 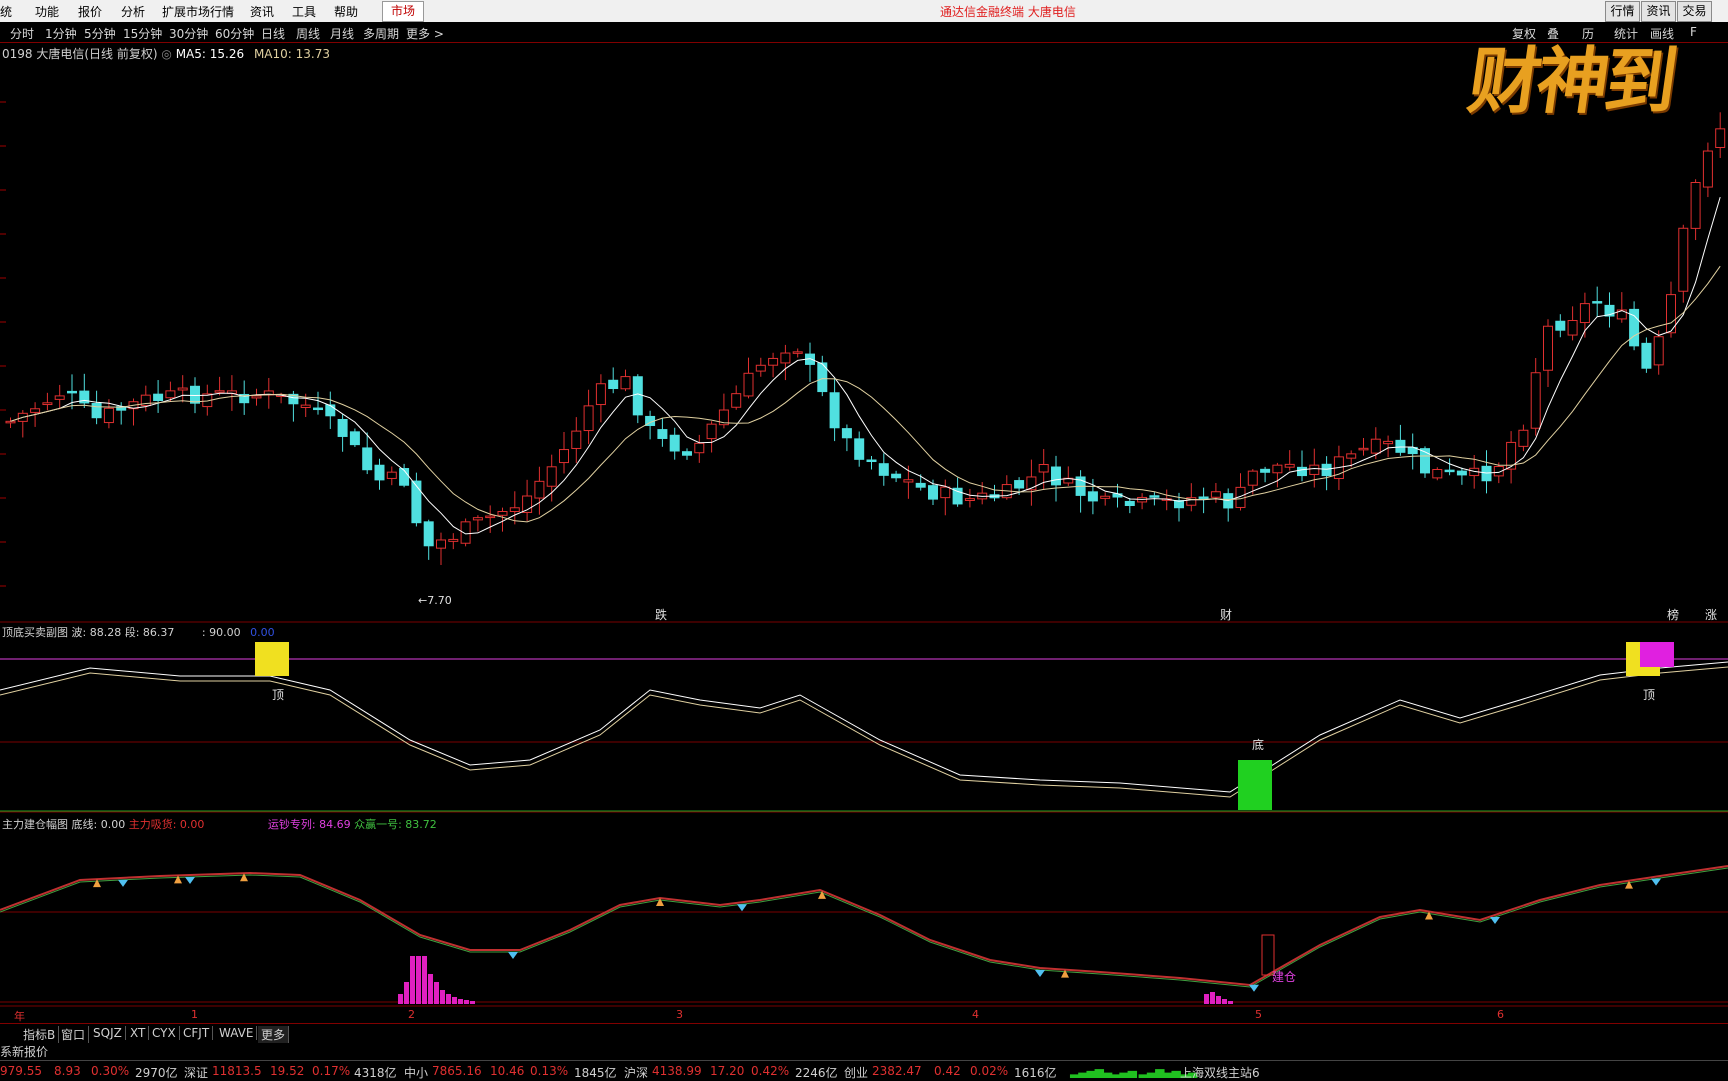 What do you see at coordinates (1220, 1072) in the screenshot?
I see `server-name: 上海双线主站6` at bounding box center [1220, 1072].